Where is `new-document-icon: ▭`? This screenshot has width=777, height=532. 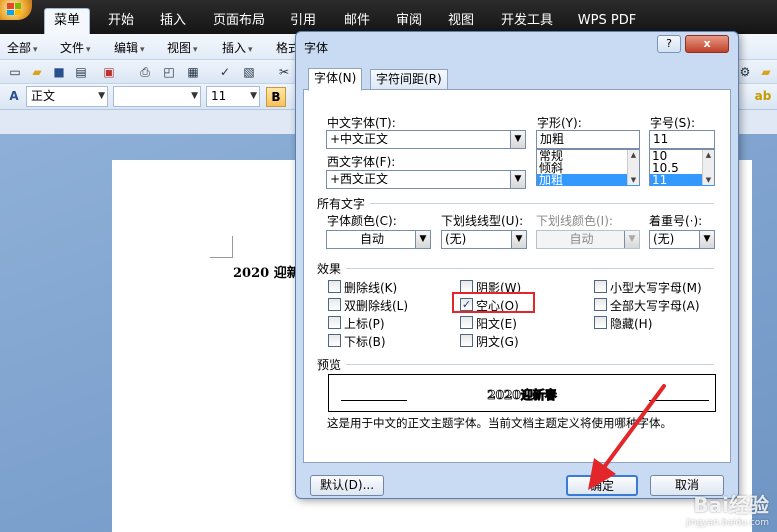
new-document-icon: ▭ is located at coordinates (15, 72).